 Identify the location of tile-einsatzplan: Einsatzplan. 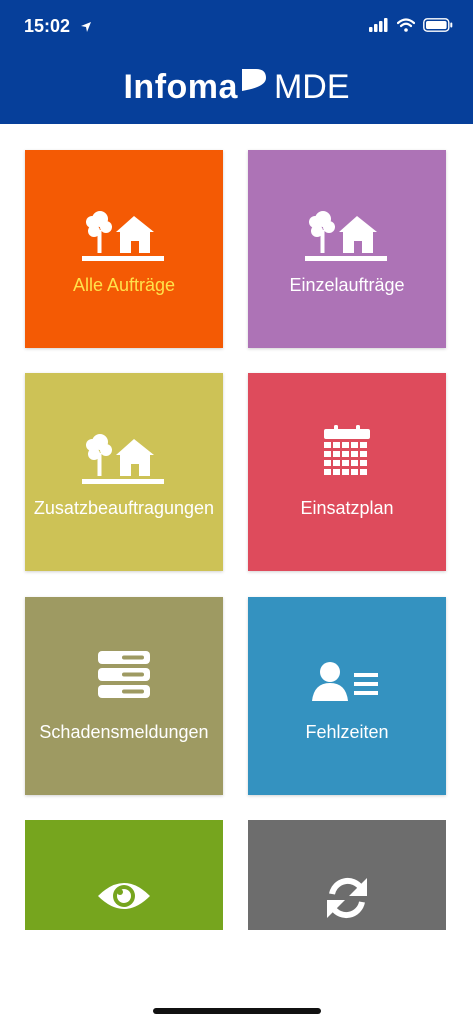
(347, 472).